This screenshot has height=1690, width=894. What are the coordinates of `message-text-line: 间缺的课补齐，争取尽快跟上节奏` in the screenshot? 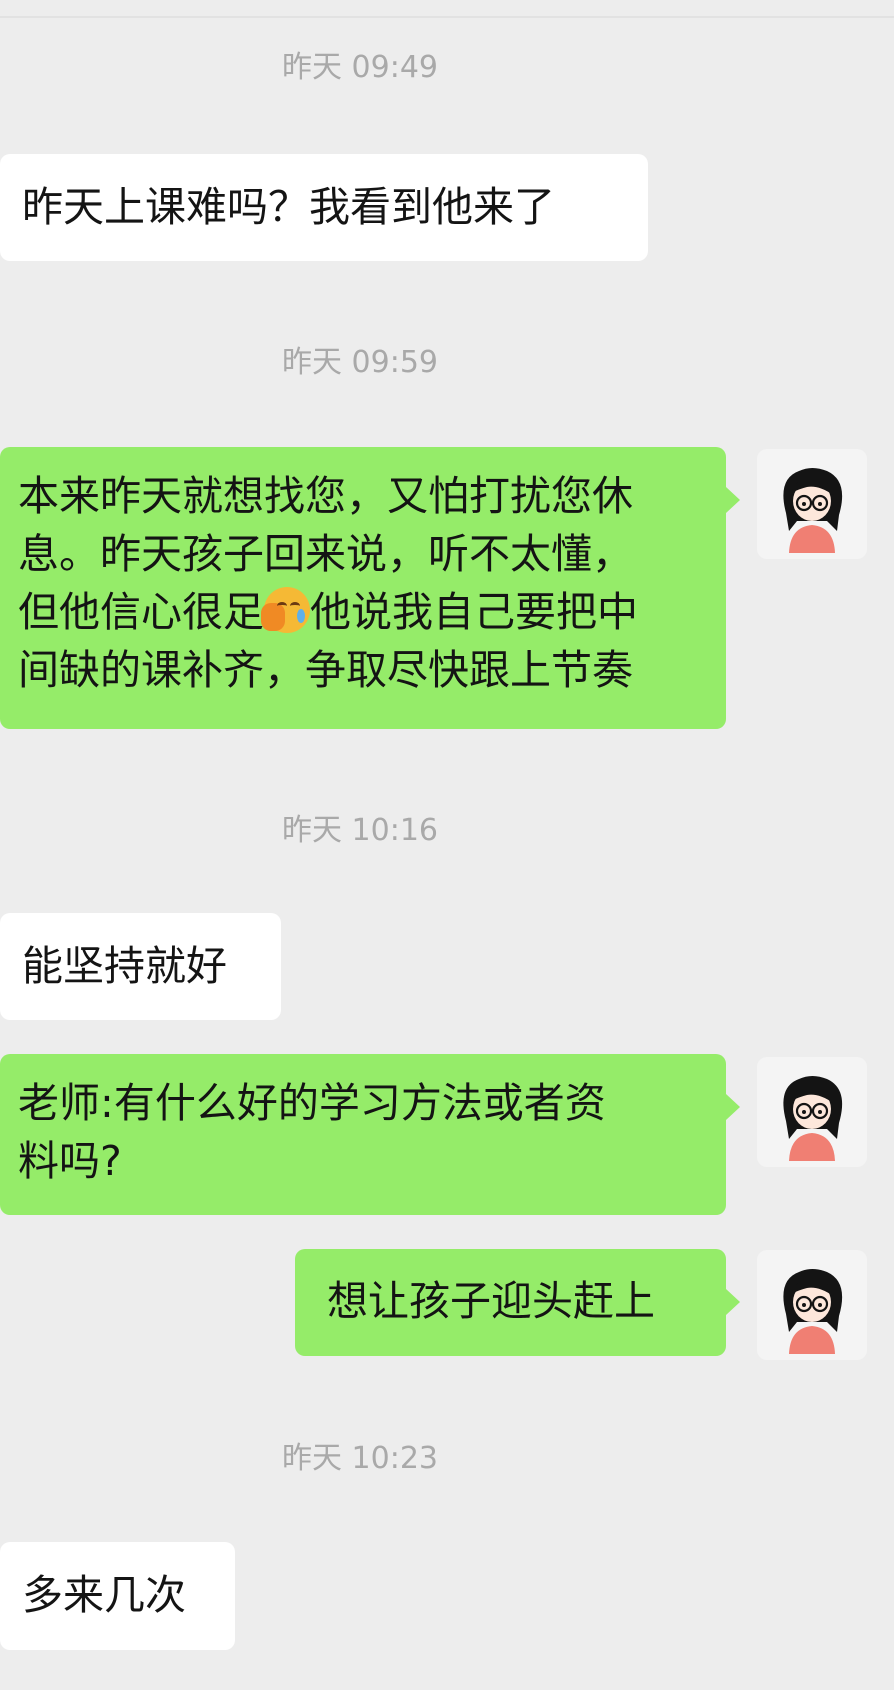 It's located at (325, 670).